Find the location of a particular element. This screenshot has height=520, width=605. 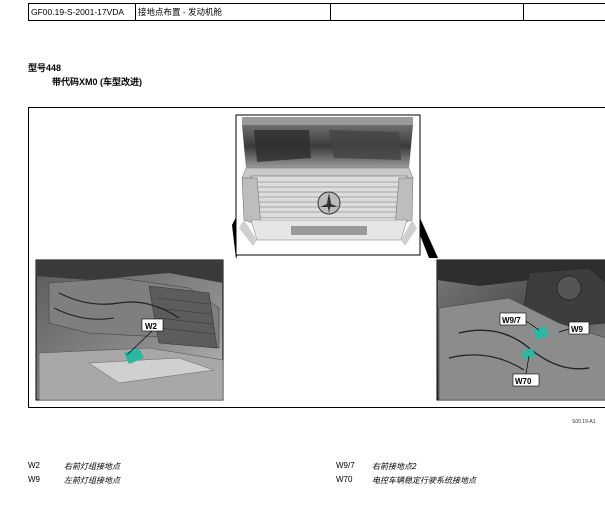

legend-code: W70 is located at coordinates (344, 479).